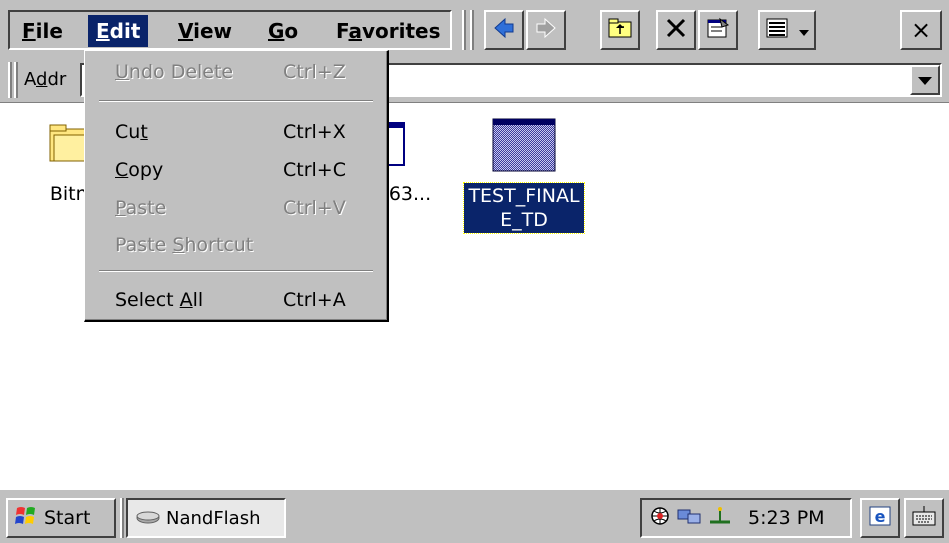  What do you see at coordinates (235, 170) in the screenshot?
I see `menu-item-copy: Copy Ctrl+C` at bounding box center [235, 170].